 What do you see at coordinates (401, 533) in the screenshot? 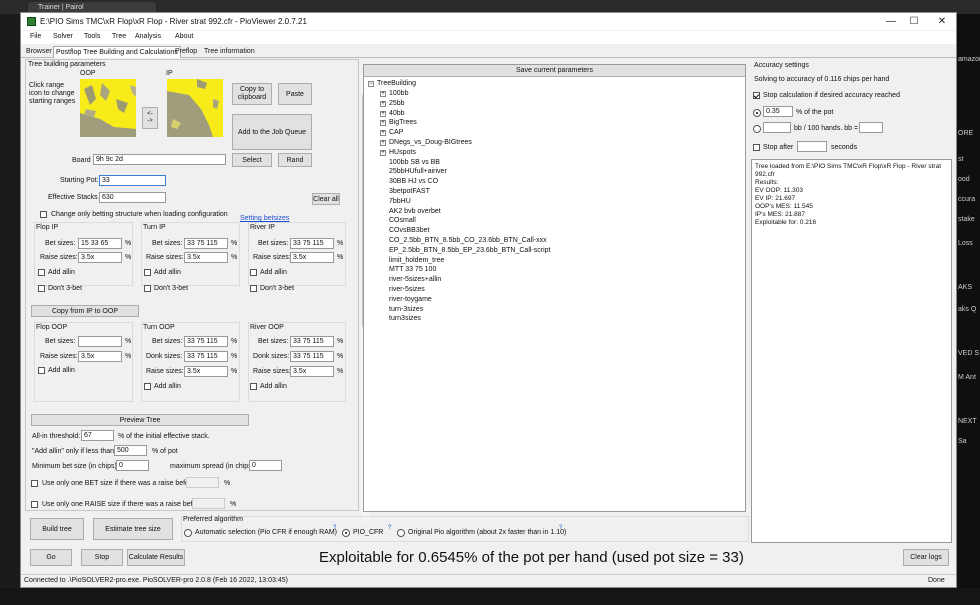
I see `original-algorithm-radio` at bounding box center [401, 533].